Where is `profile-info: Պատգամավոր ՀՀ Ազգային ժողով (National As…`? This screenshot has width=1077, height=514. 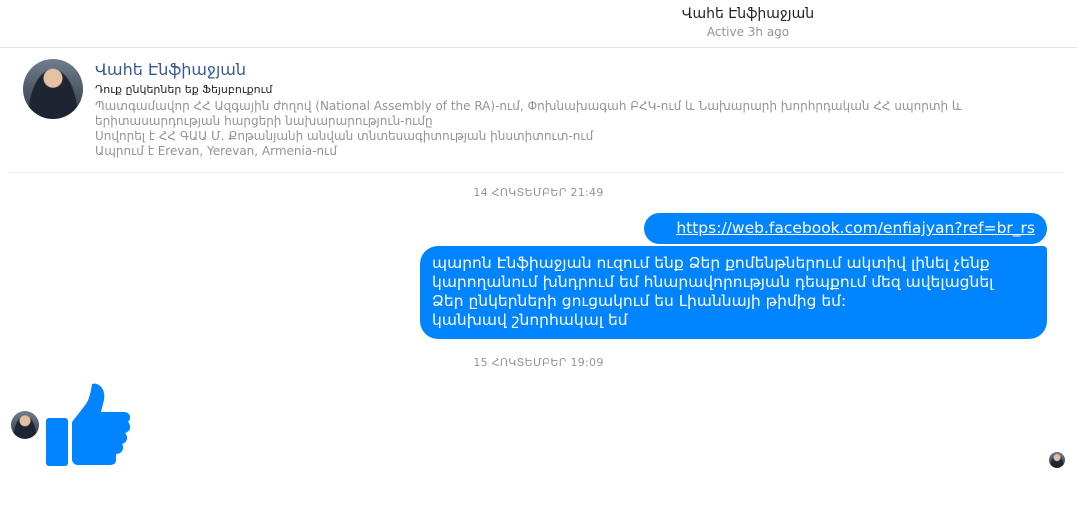
profile-info: Պատգամավոր ՀՀ Ազգային ժողով (National As… is located at coordinates (545, 129).